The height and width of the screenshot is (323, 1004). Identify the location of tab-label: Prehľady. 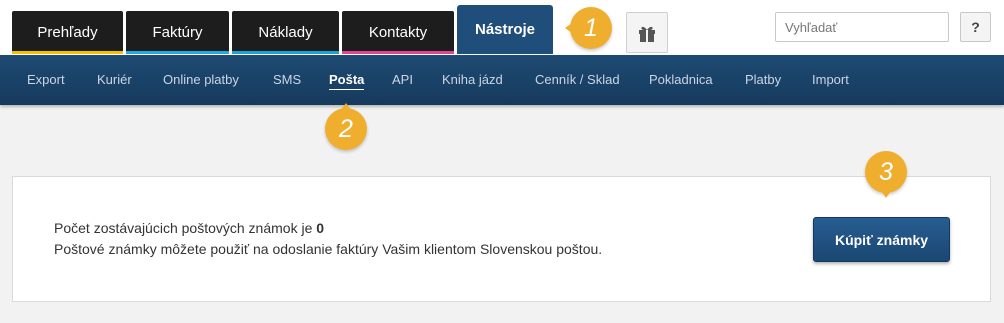
(67, 32).